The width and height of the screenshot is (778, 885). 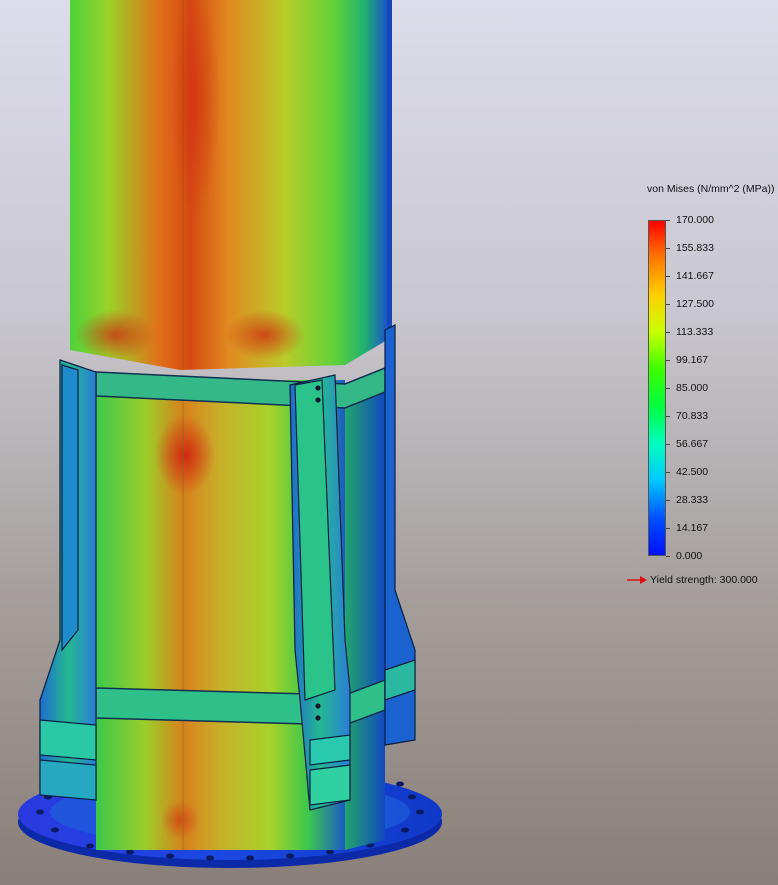 What do you see at coordinates (657, 388) in the screenshot?
I see `colorbar` at bounding box center [657, 388].